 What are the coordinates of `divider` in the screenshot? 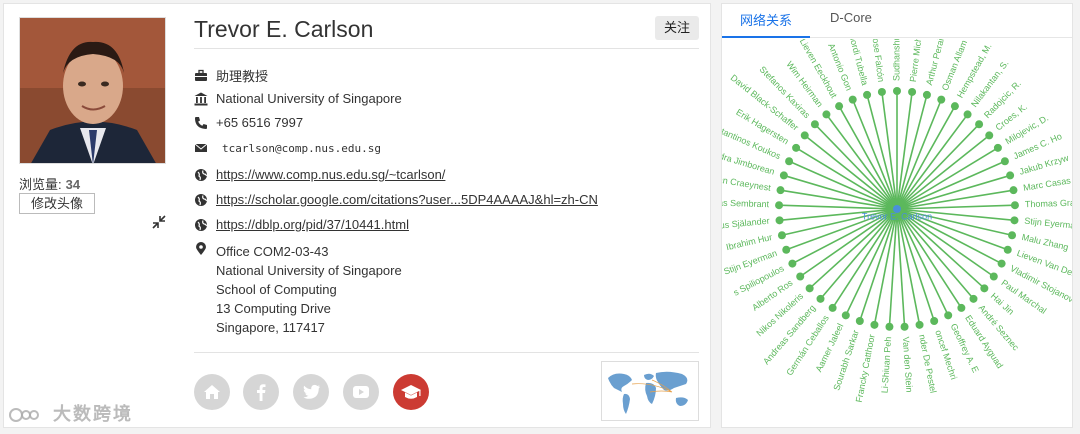 It's located at (446, 352).